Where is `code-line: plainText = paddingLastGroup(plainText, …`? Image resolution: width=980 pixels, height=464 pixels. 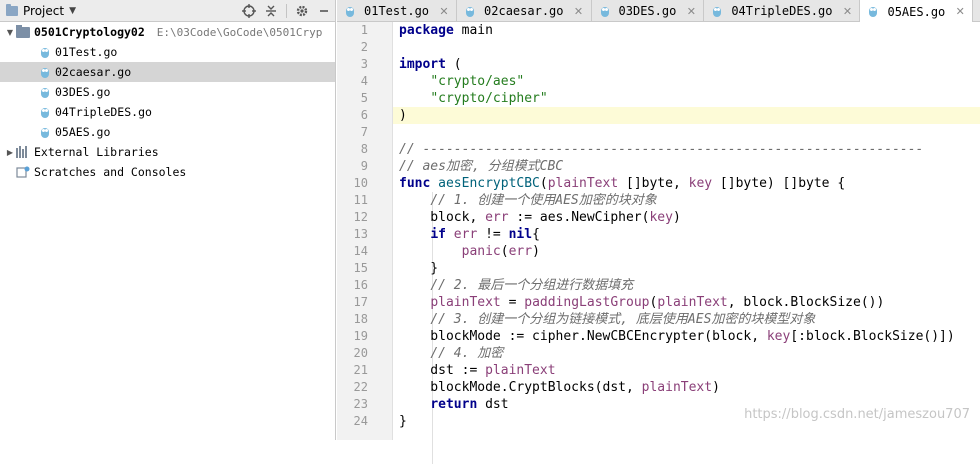
code-line: plainText = paddingLastGroup(plainText, … is located at coordinates (689, 302).